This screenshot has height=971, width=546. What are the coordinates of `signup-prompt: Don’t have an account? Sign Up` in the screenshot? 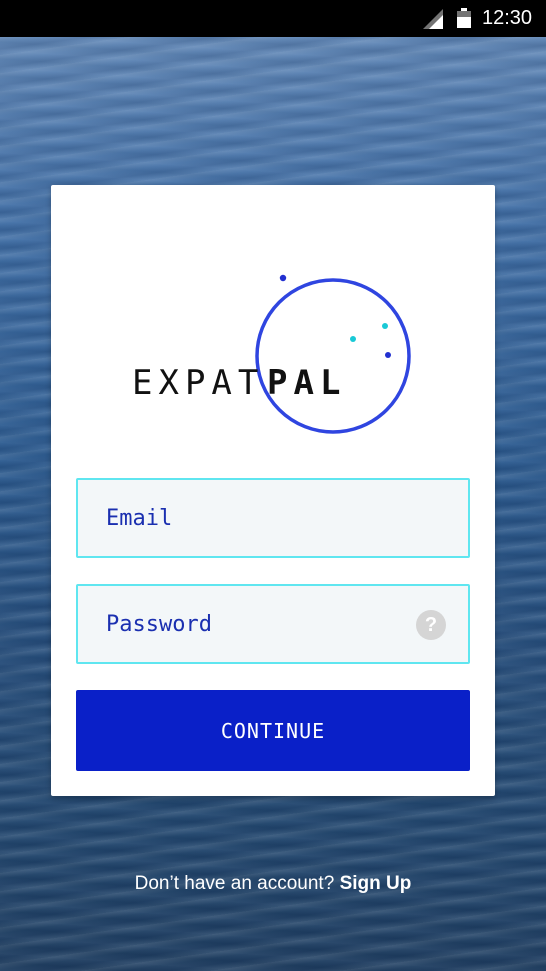 It's located at (273, 884).